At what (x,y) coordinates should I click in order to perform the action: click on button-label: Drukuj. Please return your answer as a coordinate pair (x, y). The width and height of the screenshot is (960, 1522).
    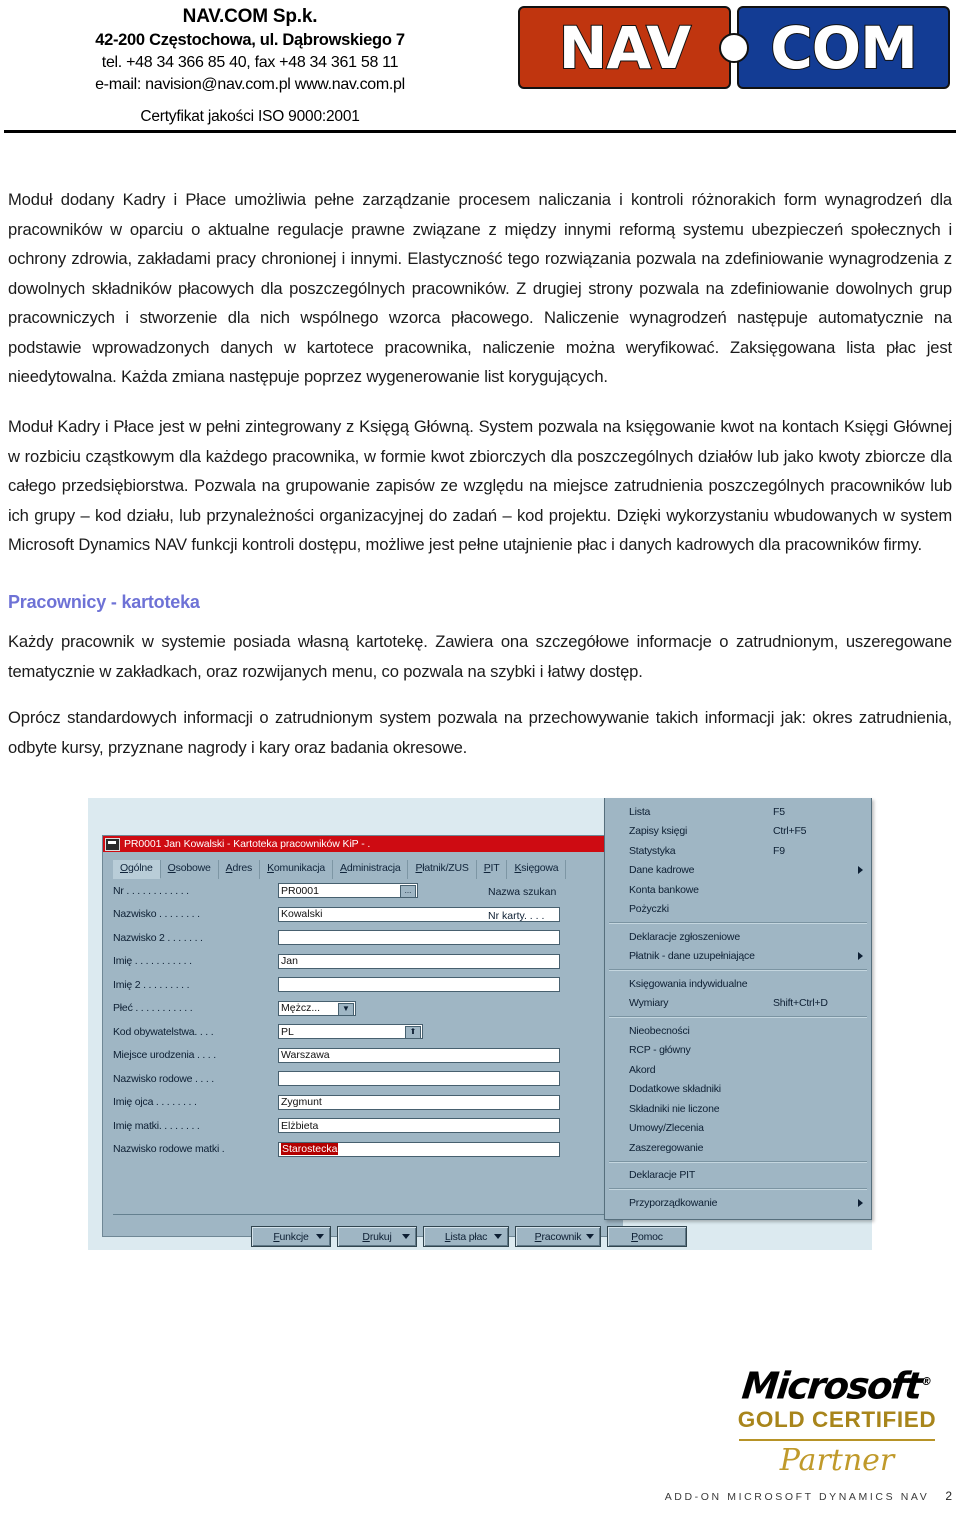
    Looking at the image, I should click on (377, 1236).